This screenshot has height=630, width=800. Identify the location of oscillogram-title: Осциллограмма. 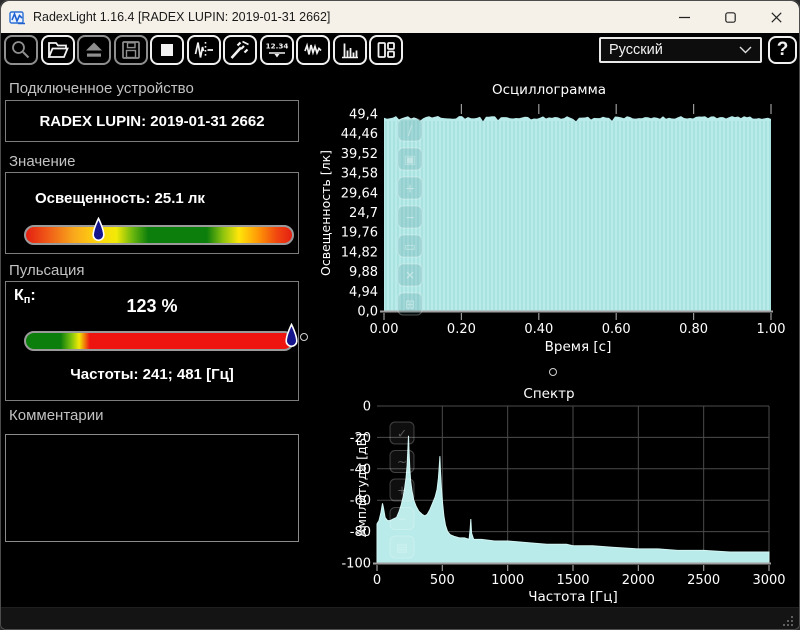
(549, 90).